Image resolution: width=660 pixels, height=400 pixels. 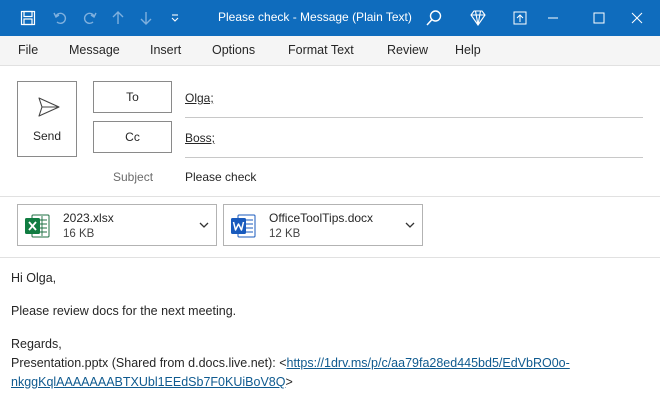 What do you see at coordinates (553, 18) in the screenshot?
I see `minimize-icon` at bounding box center [553, 18].